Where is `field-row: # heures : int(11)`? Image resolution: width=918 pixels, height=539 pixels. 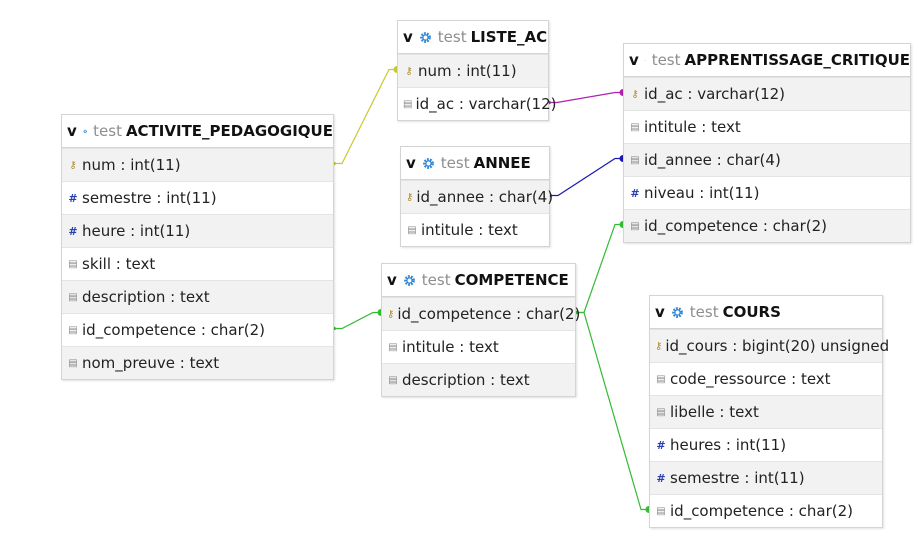 field-row: # heures : int(11) is located at coordinates (766, 444).